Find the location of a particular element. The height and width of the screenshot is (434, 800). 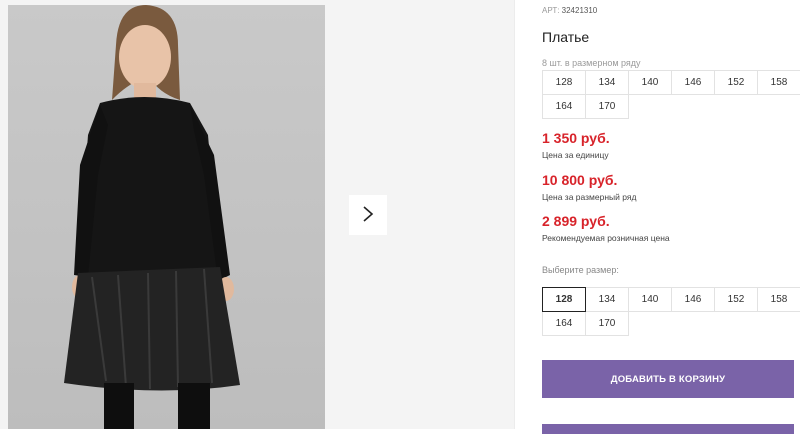

sku-label: АРТ: is located at coordinates (551, 10).